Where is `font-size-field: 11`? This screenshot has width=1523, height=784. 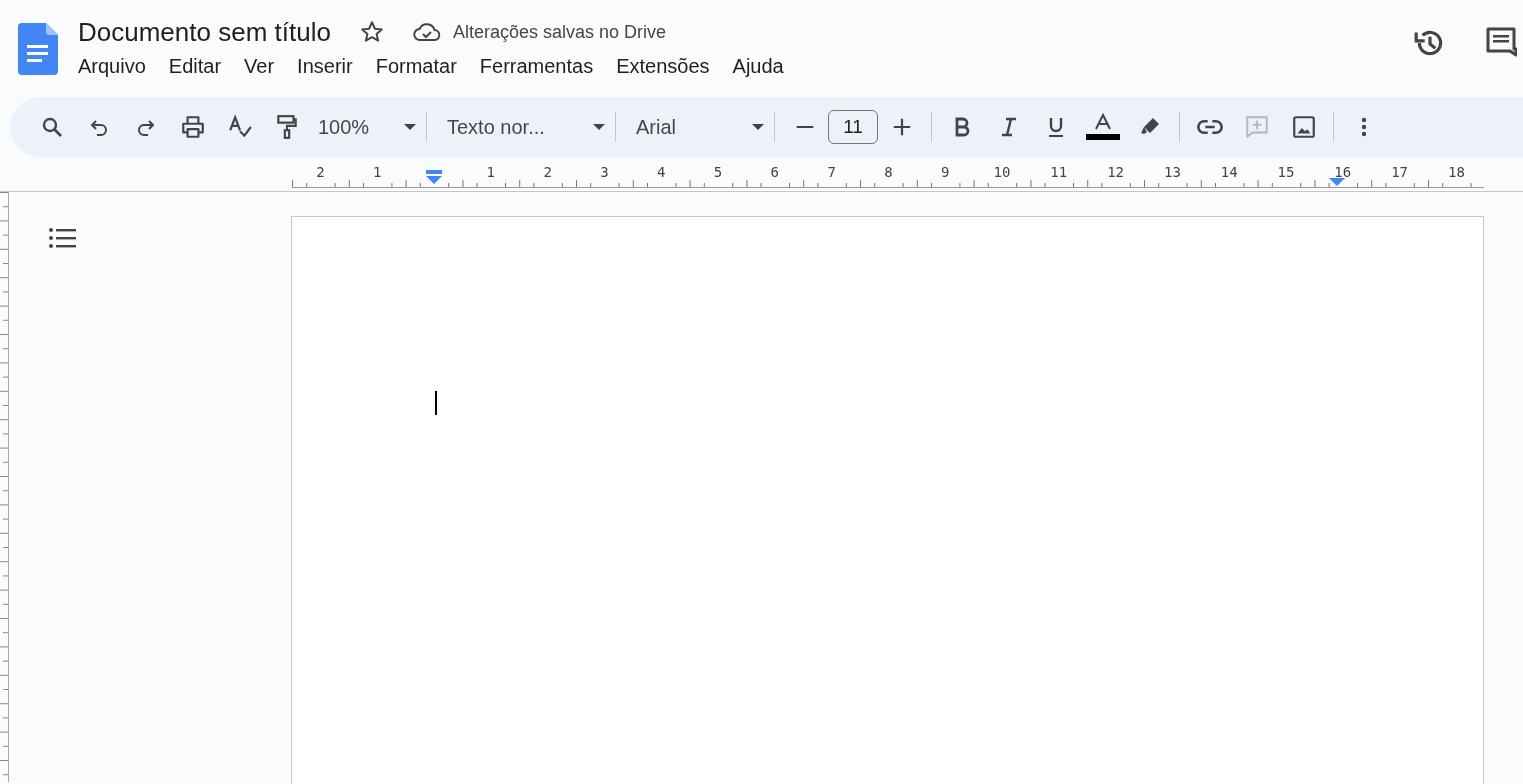
font-size-field: 11 is located at coordinates (853, 127).